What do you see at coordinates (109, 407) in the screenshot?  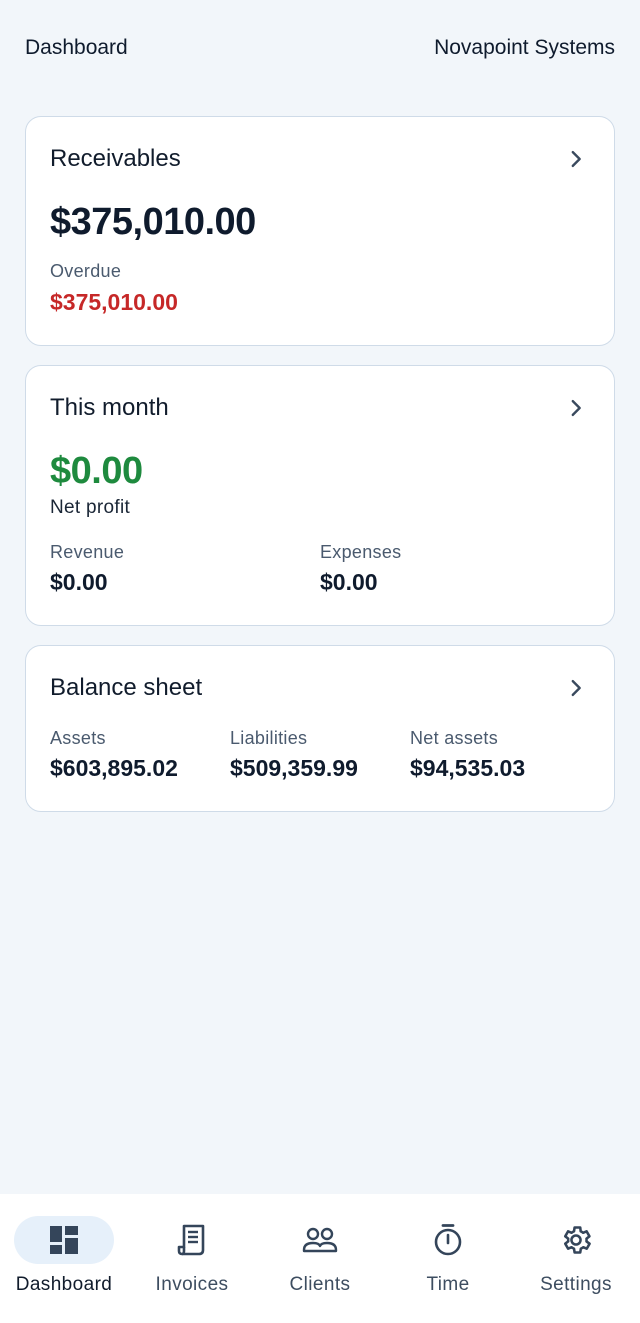 I see `this-month-title: This month` at bounding box center [109, 407].